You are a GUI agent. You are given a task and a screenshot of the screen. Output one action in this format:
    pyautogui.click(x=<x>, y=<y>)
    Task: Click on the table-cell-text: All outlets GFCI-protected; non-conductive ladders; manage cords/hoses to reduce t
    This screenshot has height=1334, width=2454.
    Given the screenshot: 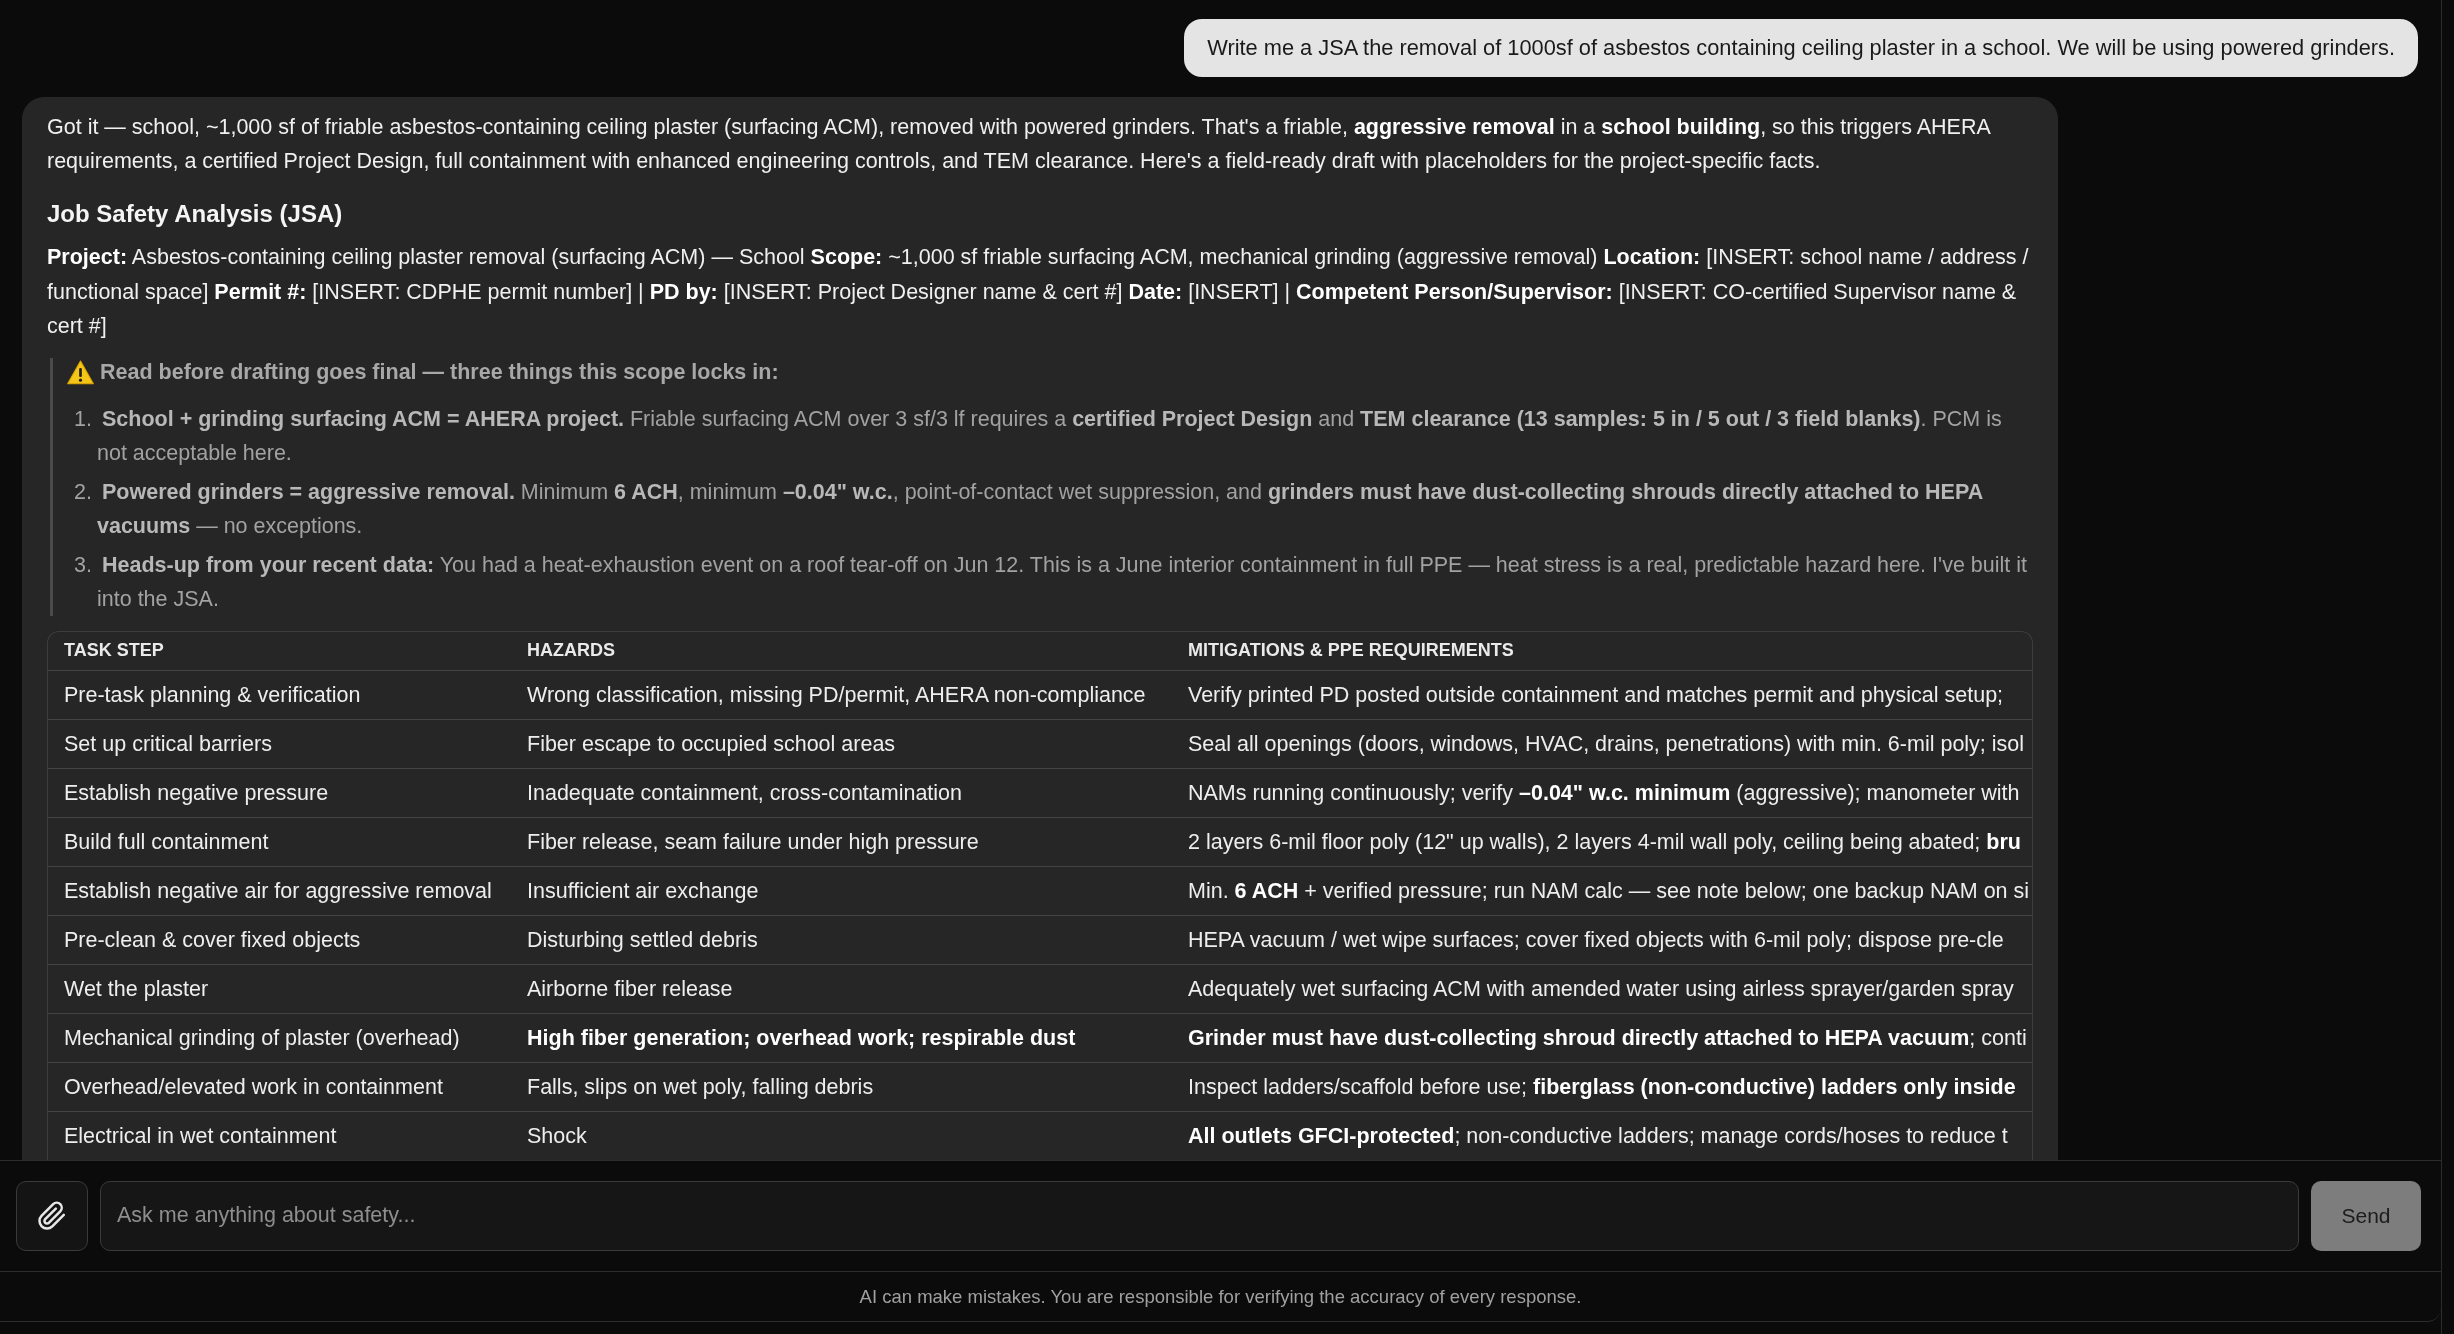 What is the action you would take?
    pyautogui.click(x=1597, y=1136)
    